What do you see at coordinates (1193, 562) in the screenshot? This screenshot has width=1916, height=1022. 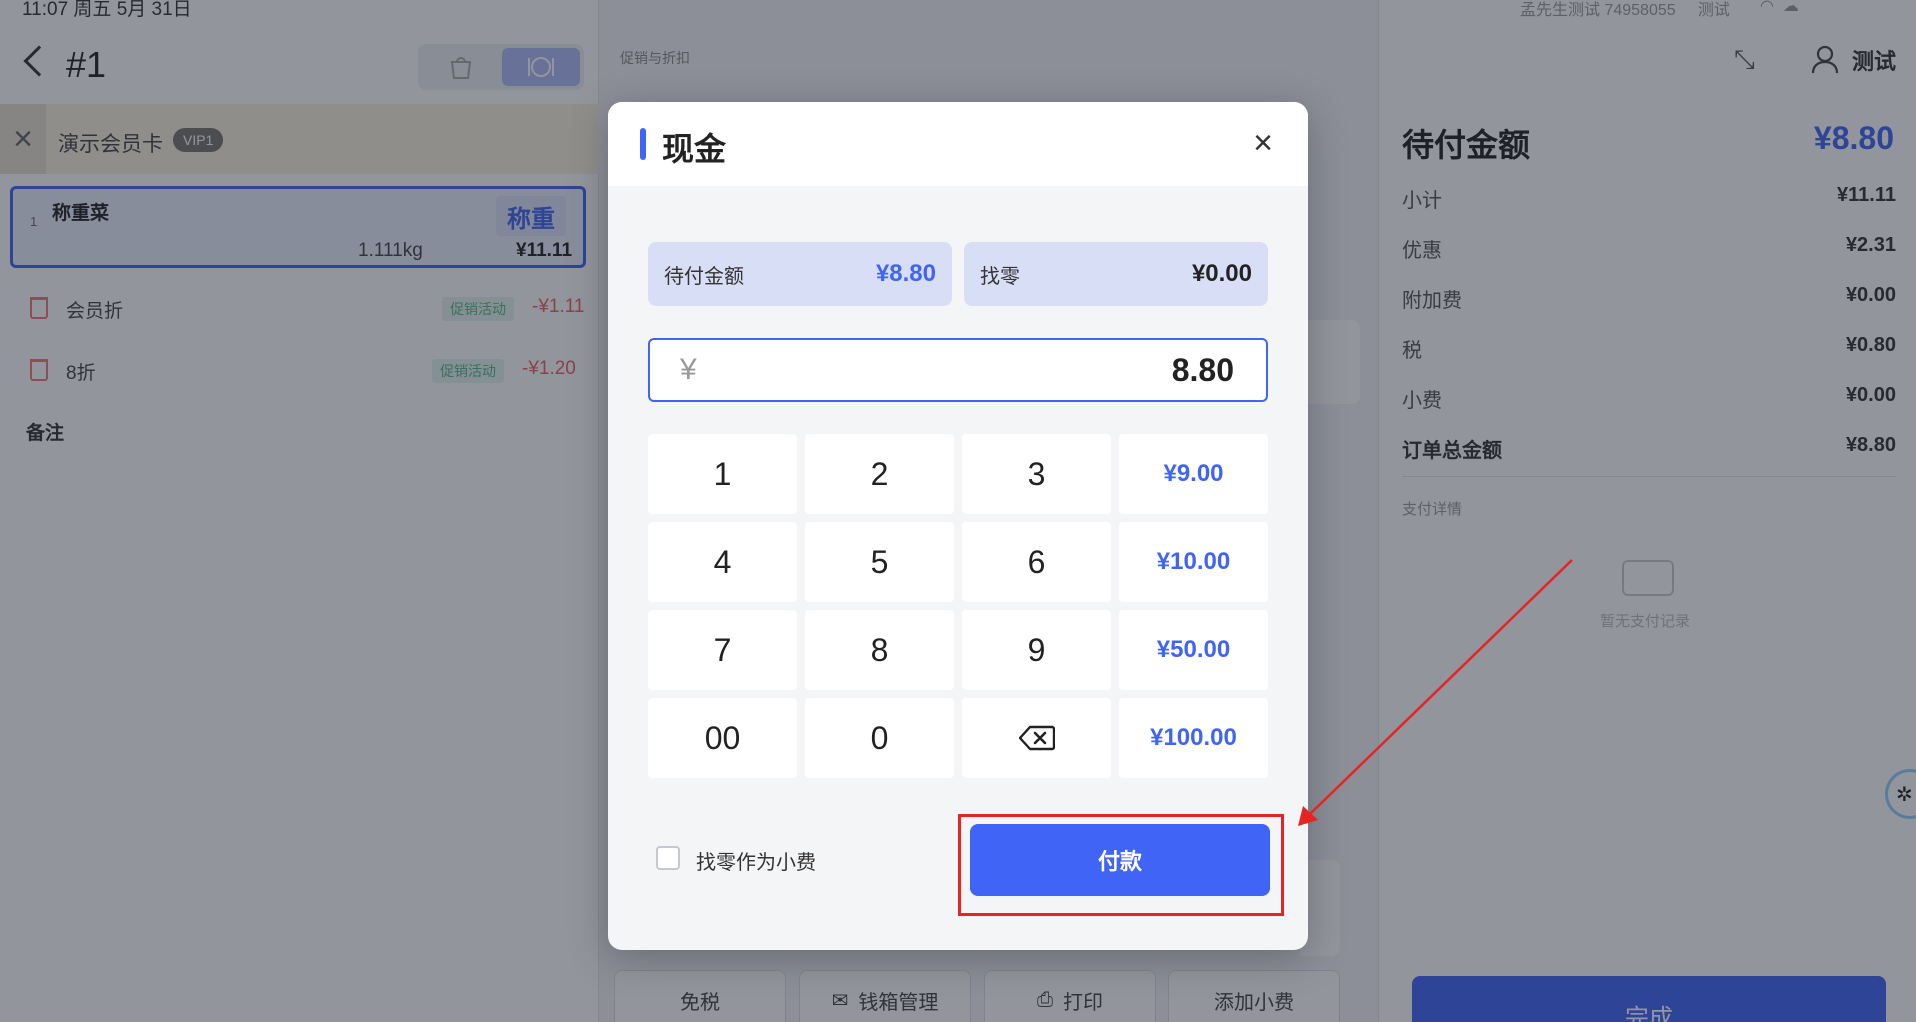 I see `quick-amount-10: ¥10.00` at bounding box center [1193, 562].